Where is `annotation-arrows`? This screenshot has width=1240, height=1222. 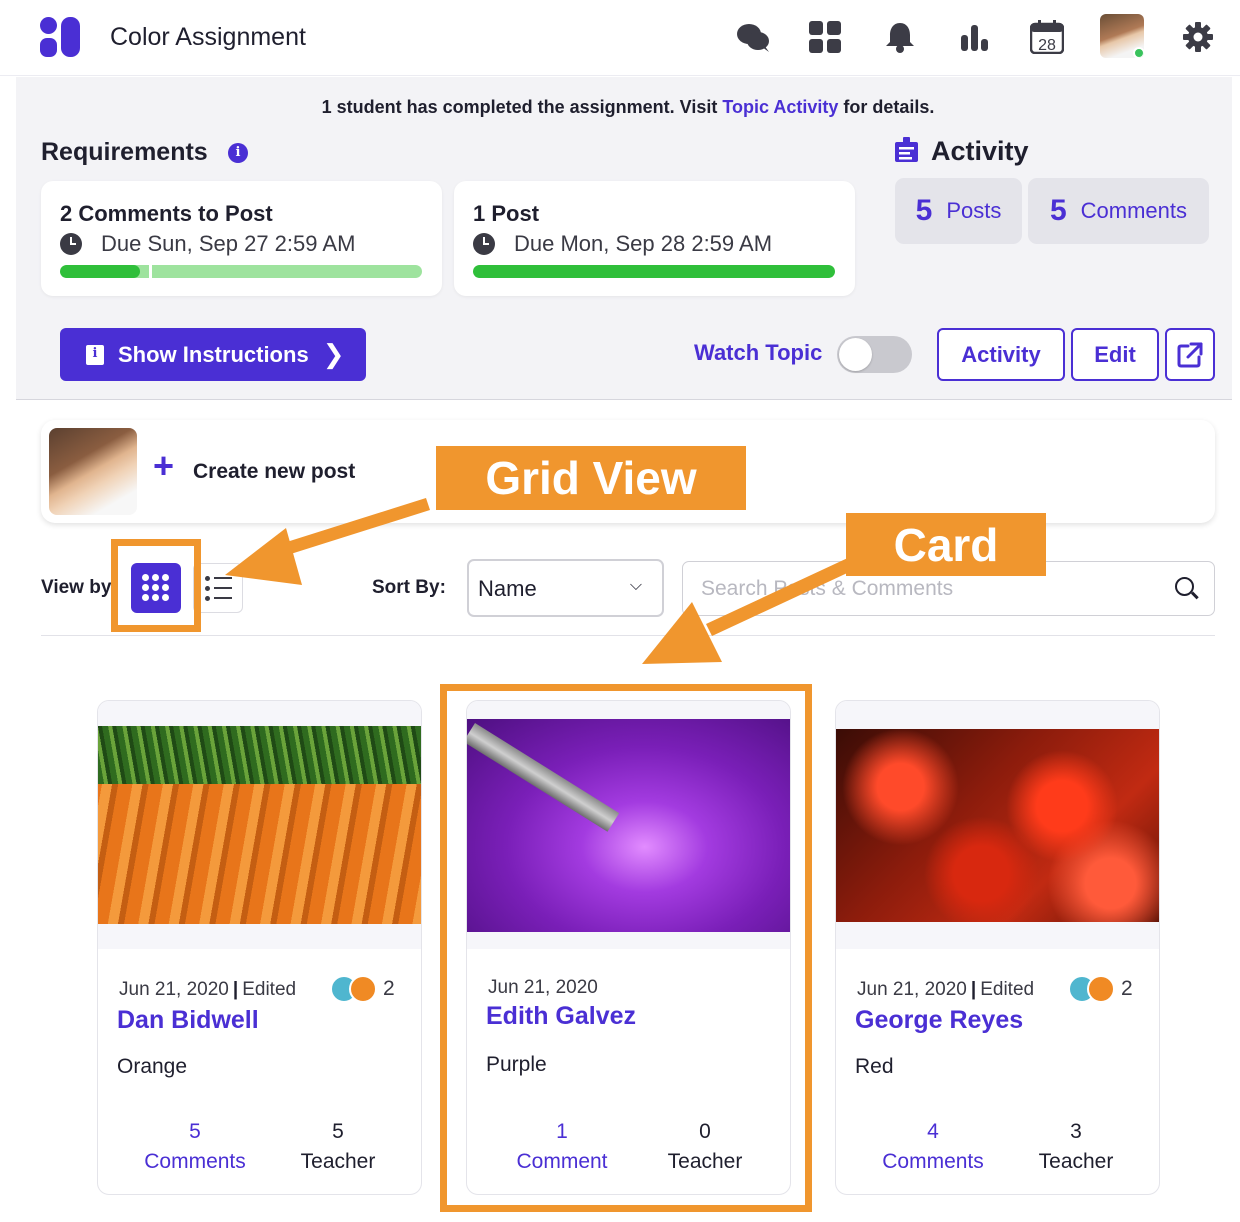
annotation-arrows is located at coordinates (541, 581).